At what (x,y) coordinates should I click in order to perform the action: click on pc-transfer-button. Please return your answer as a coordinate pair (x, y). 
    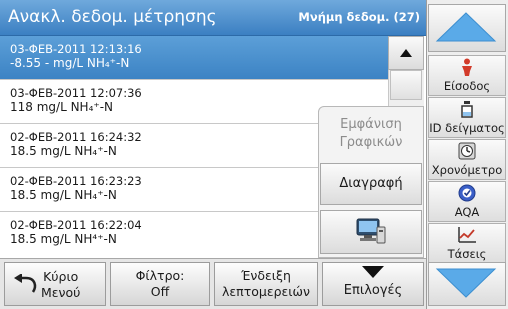
    Looking at the image, I should click on (371, 232).